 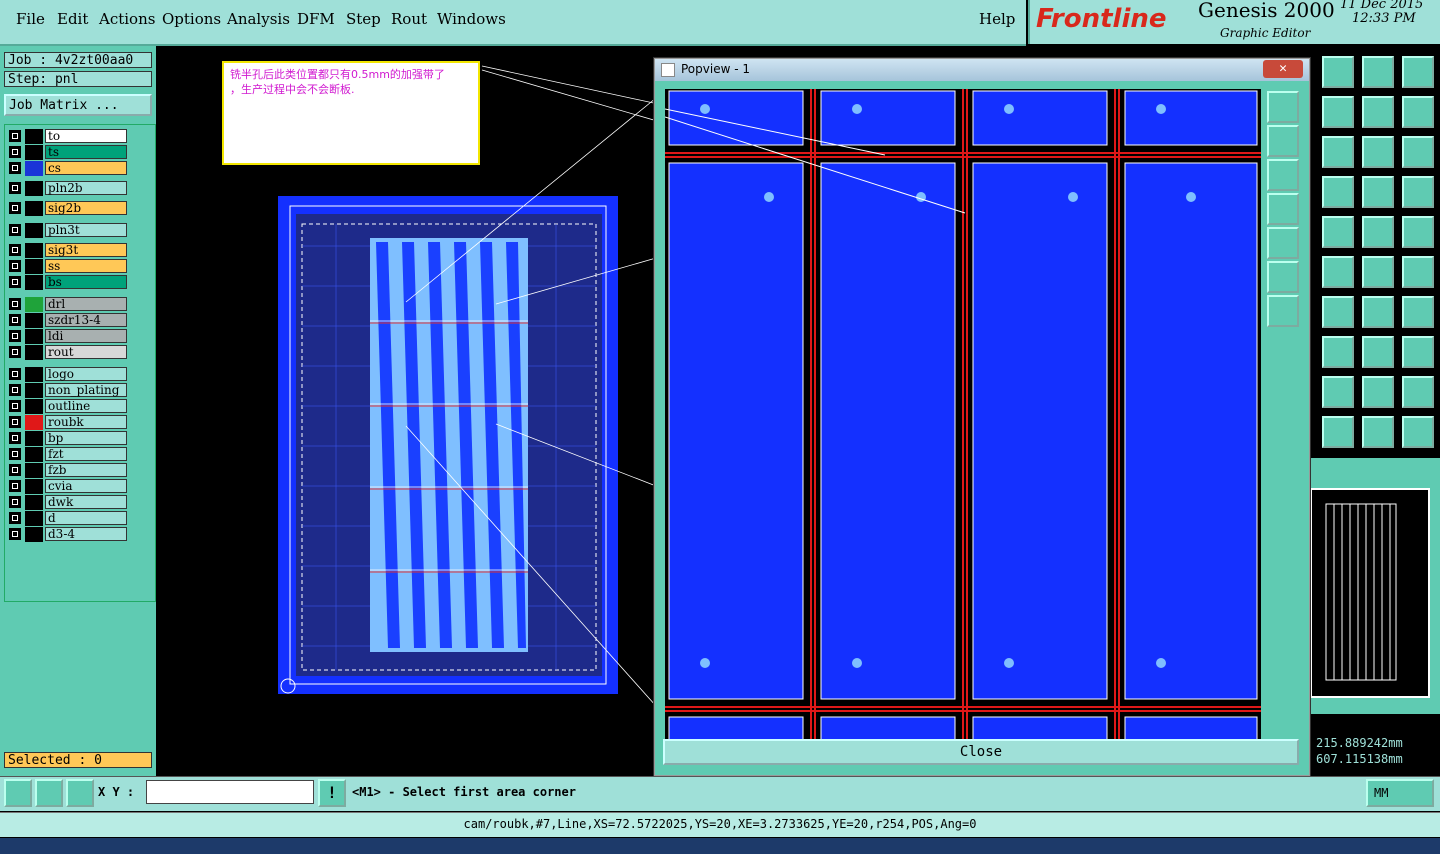 What do you see at coordinates (86, 390) in the screenshot?
I see `layer-name: non_plating` at bounding box center [86, 390].